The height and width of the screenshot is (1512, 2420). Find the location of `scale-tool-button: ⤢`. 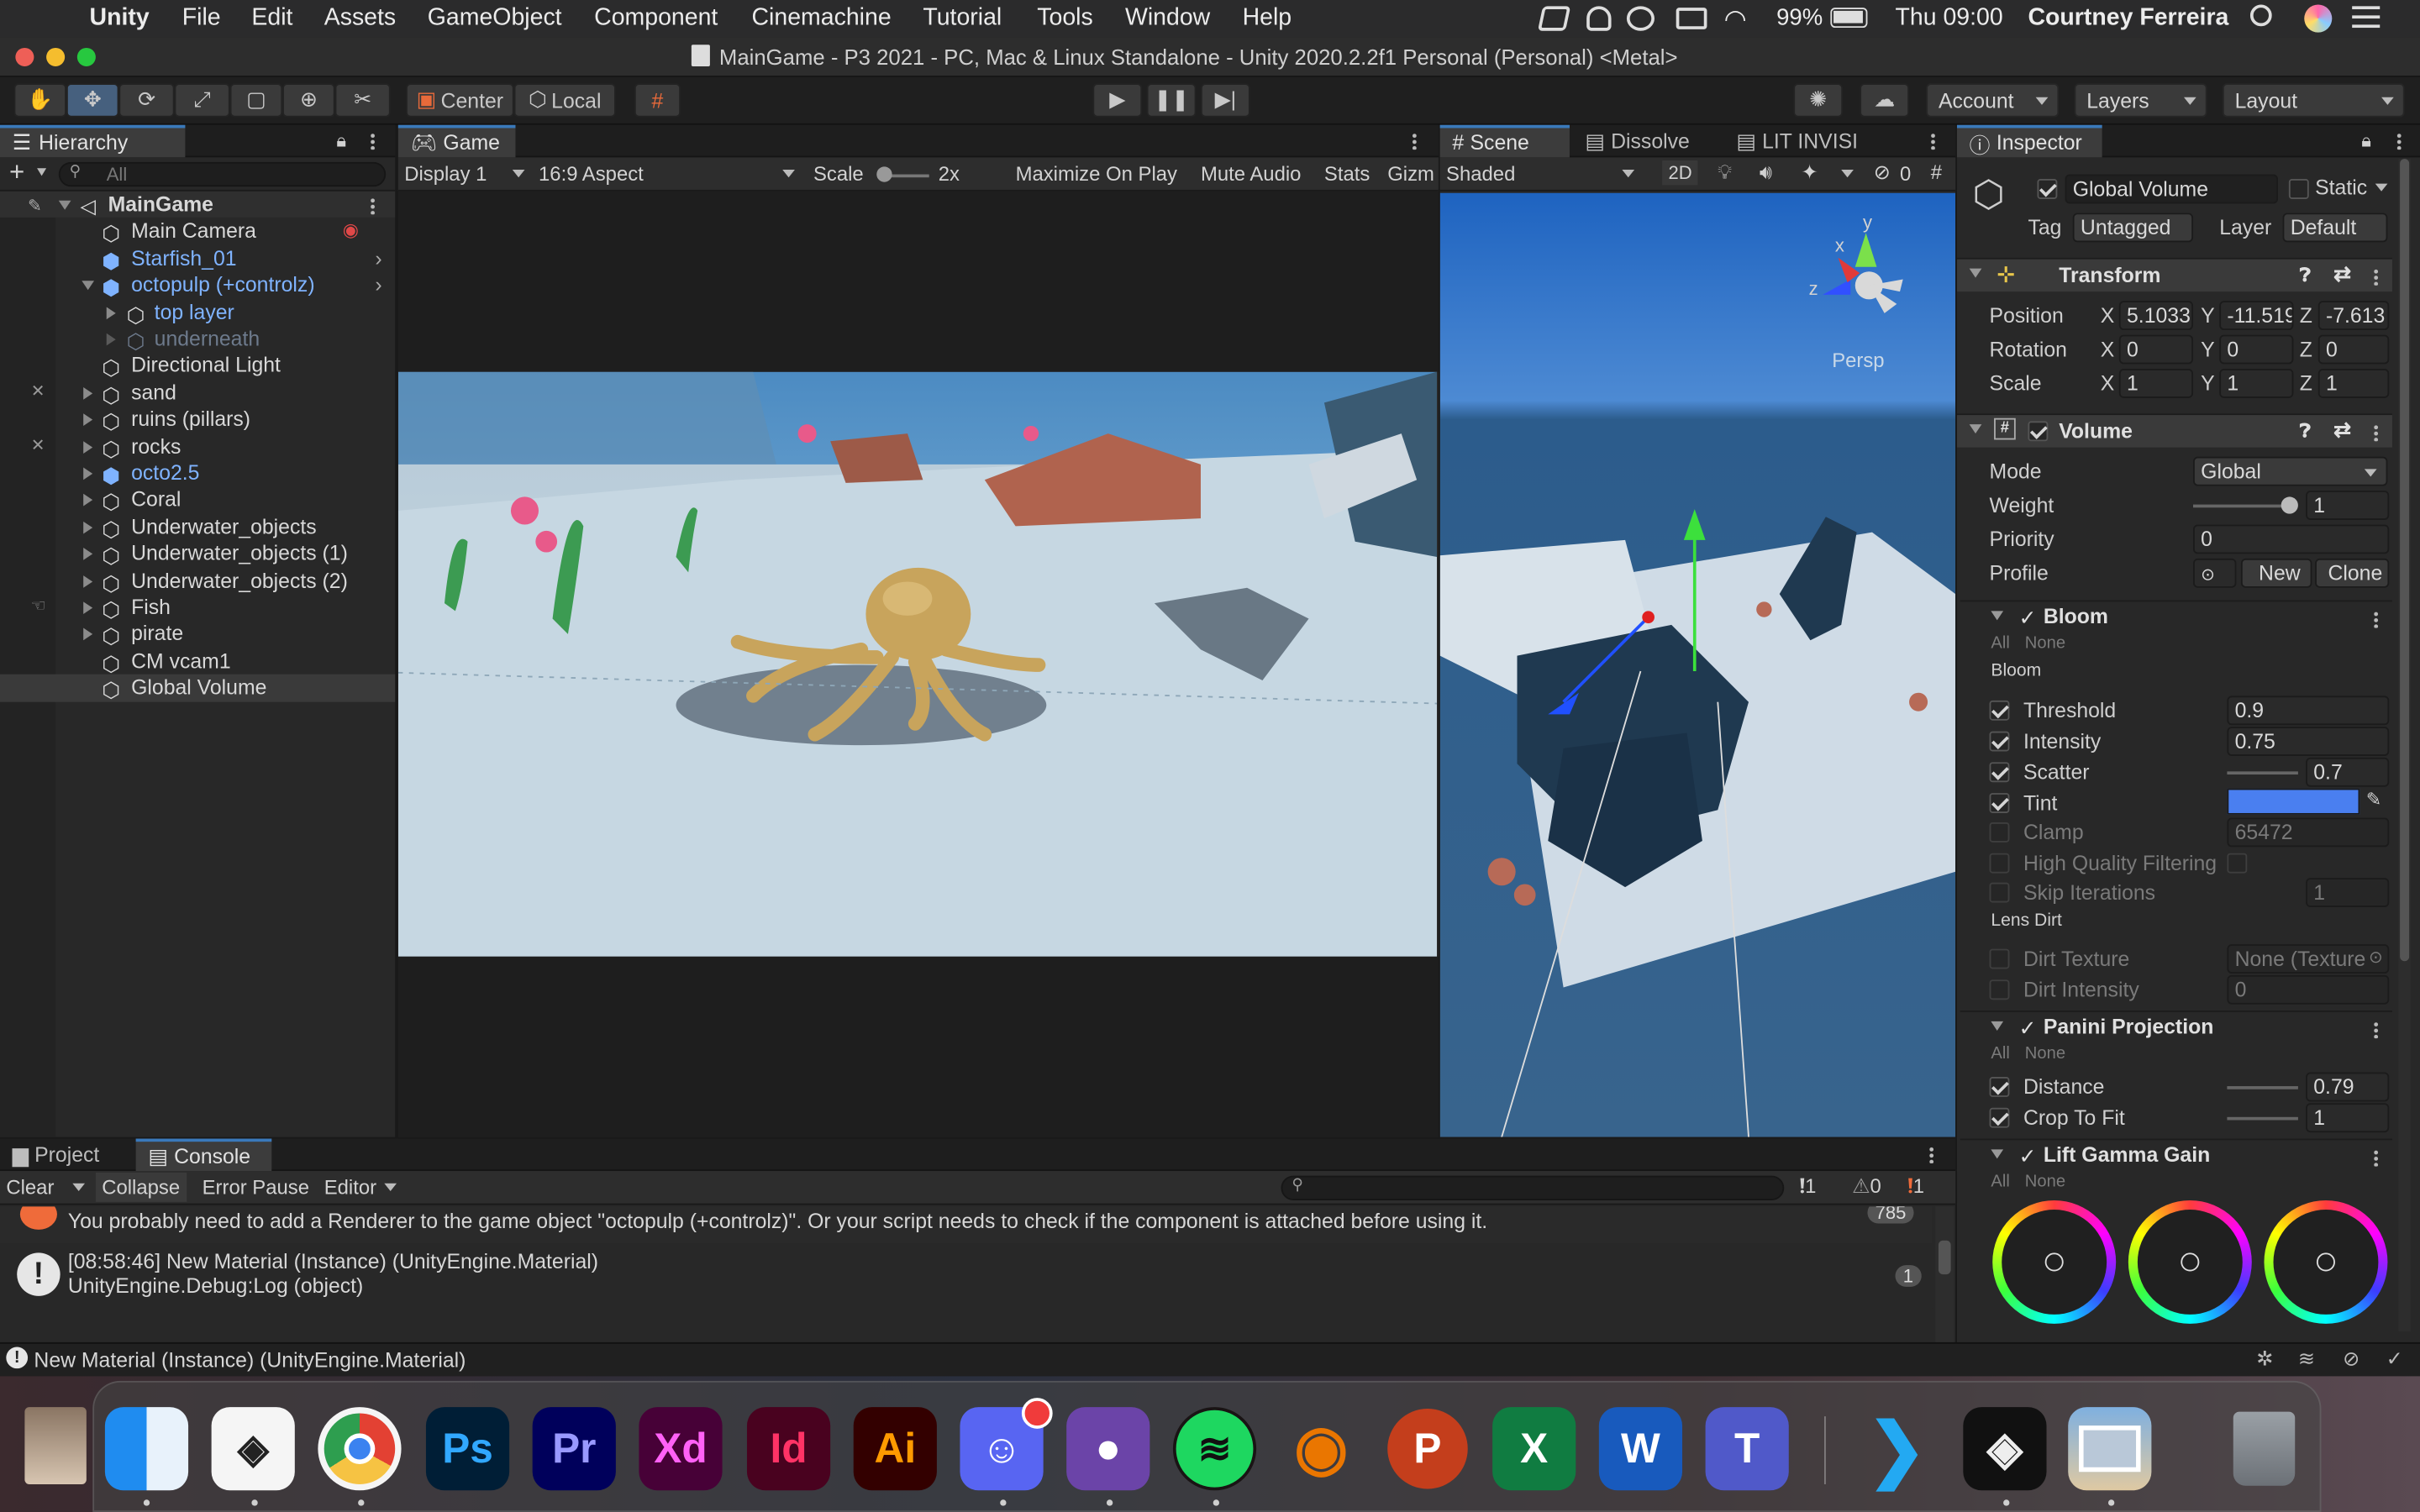

scale-tool-button: ⤢ is located at coordinates (202, 100).